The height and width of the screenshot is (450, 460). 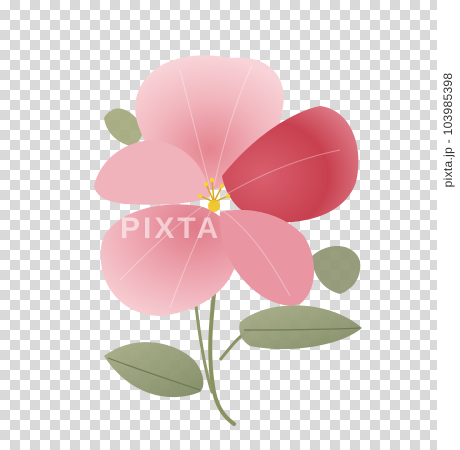 I want to click on leaf-bottom-left, so click(x=154, y=370).